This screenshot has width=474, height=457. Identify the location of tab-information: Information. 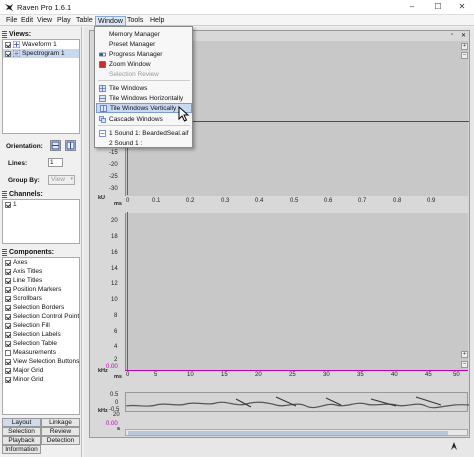
(21, 449).